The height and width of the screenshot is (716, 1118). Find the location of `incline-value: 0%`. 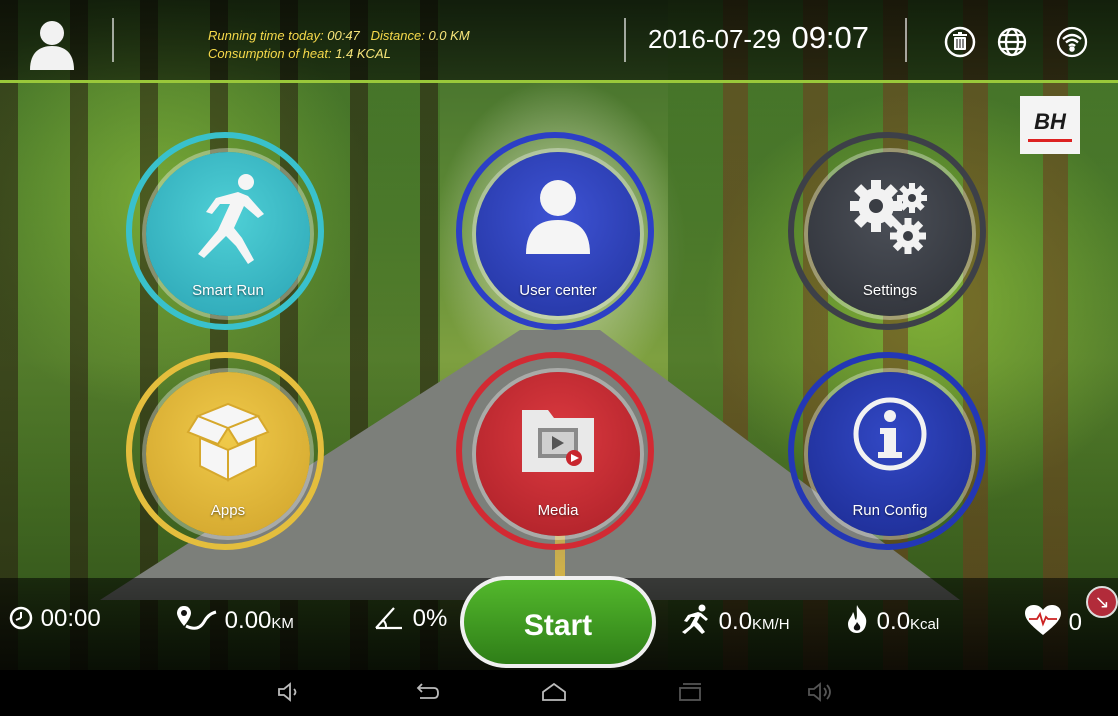

incline-value: 0% is located at coordinates (430, 618).